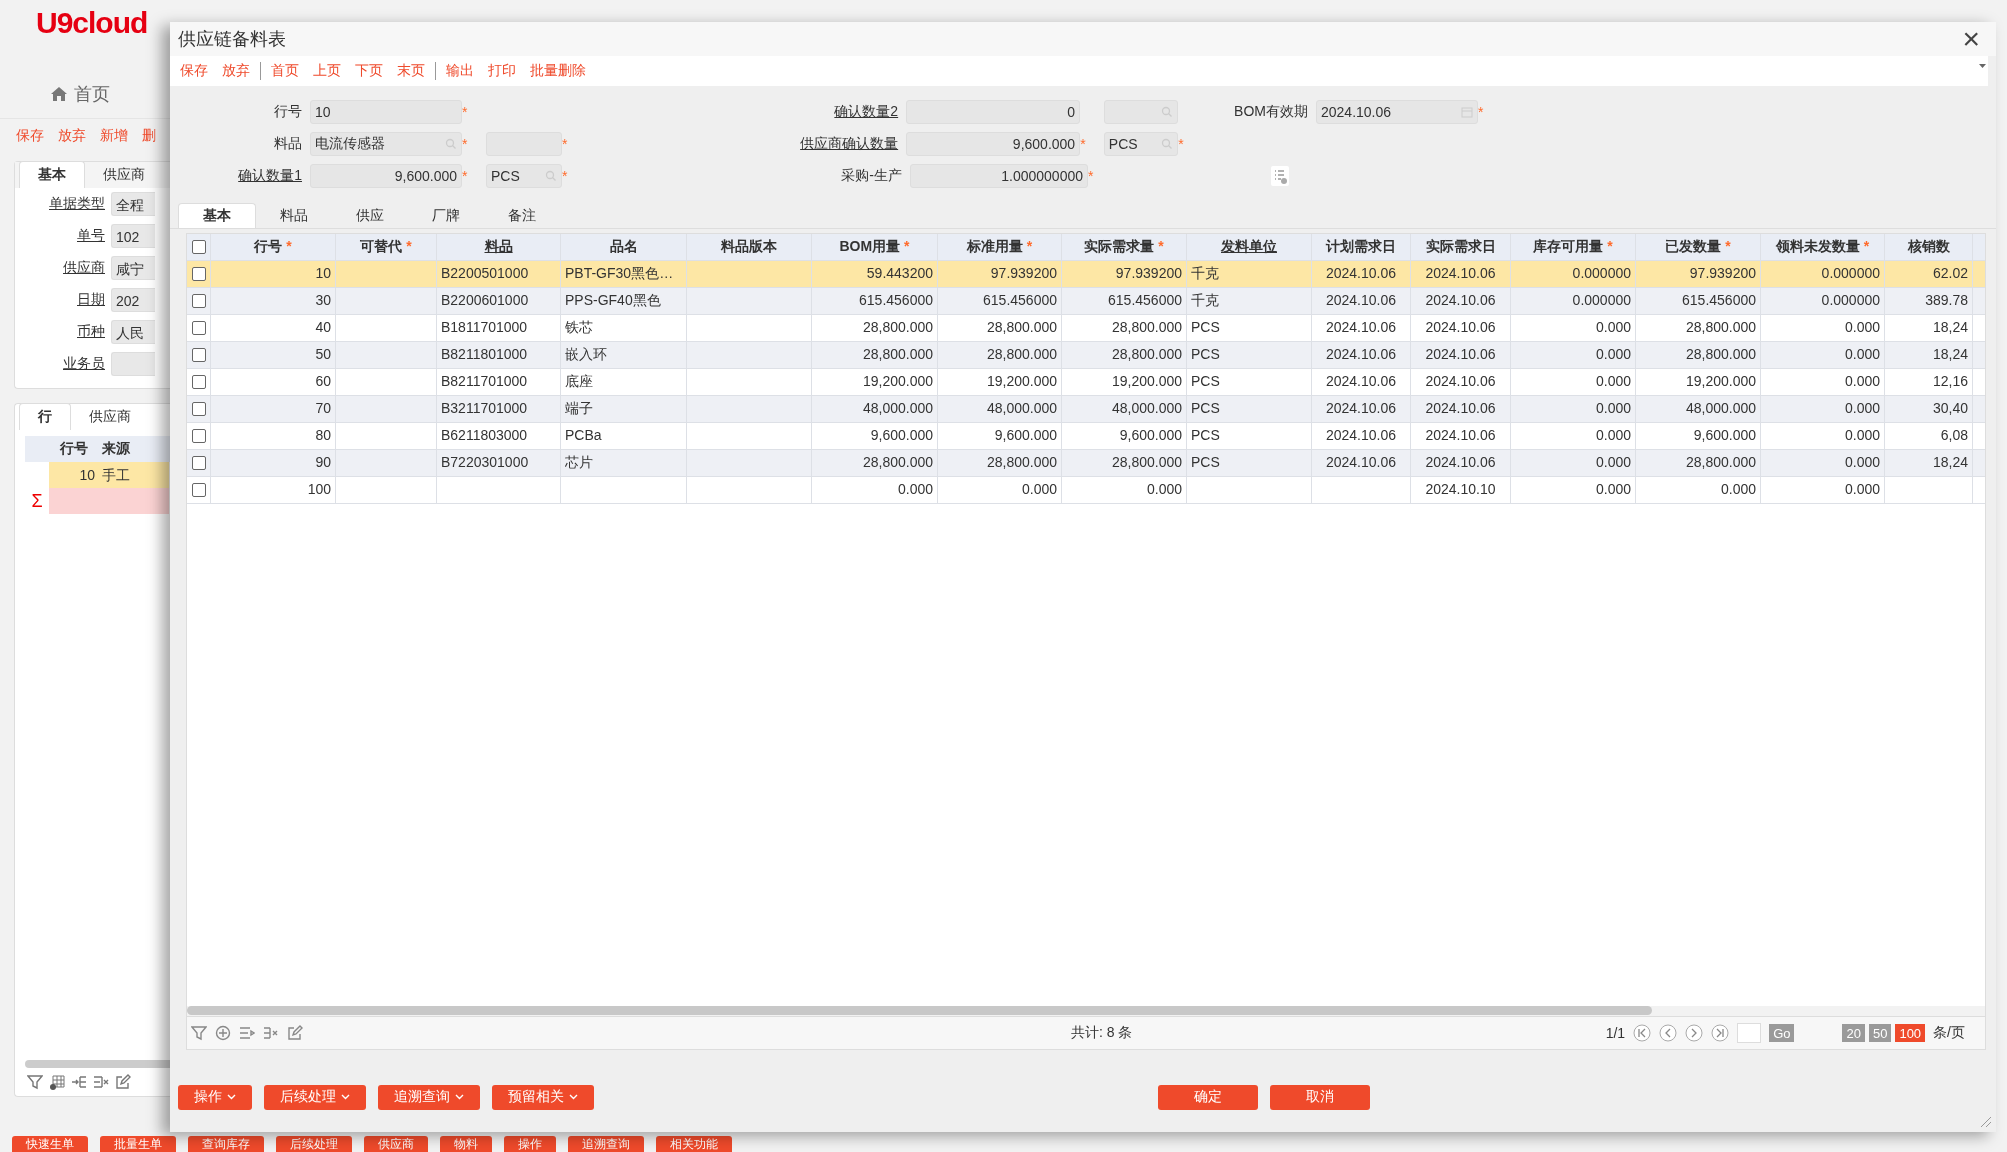 The image size is (2007, 1152). What do you see at coordinates (1086, 355) in the screenshot?
I see `table-row: 50 B8211801000 嵌入环 28,800.000 28,800.000 28,800.000 PCS 2024.10.06 2024.10.06 0.000 28,800.000 0.000 18,24` at bounding box center [1086, 355].